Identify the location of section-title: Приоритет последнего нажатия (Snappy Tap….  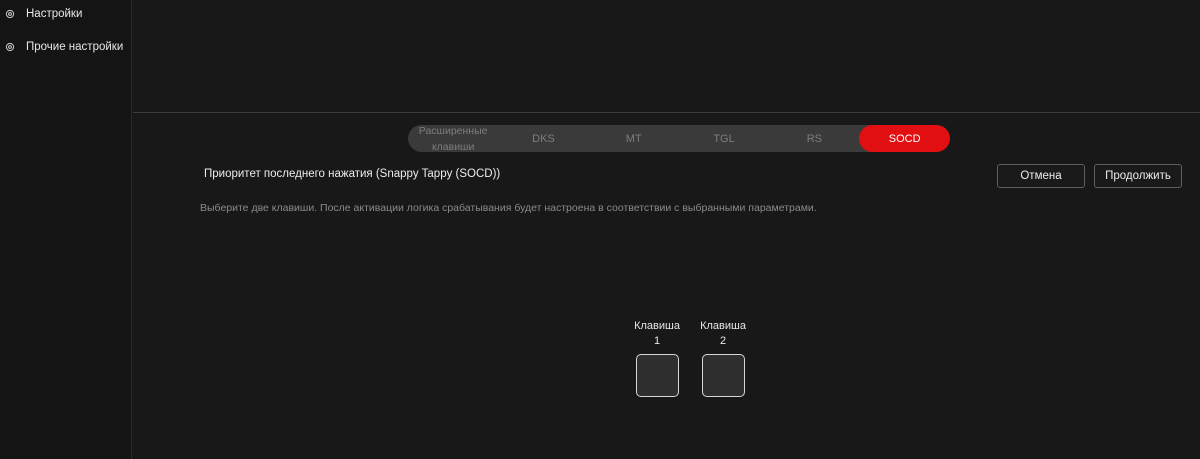
(352, 174).